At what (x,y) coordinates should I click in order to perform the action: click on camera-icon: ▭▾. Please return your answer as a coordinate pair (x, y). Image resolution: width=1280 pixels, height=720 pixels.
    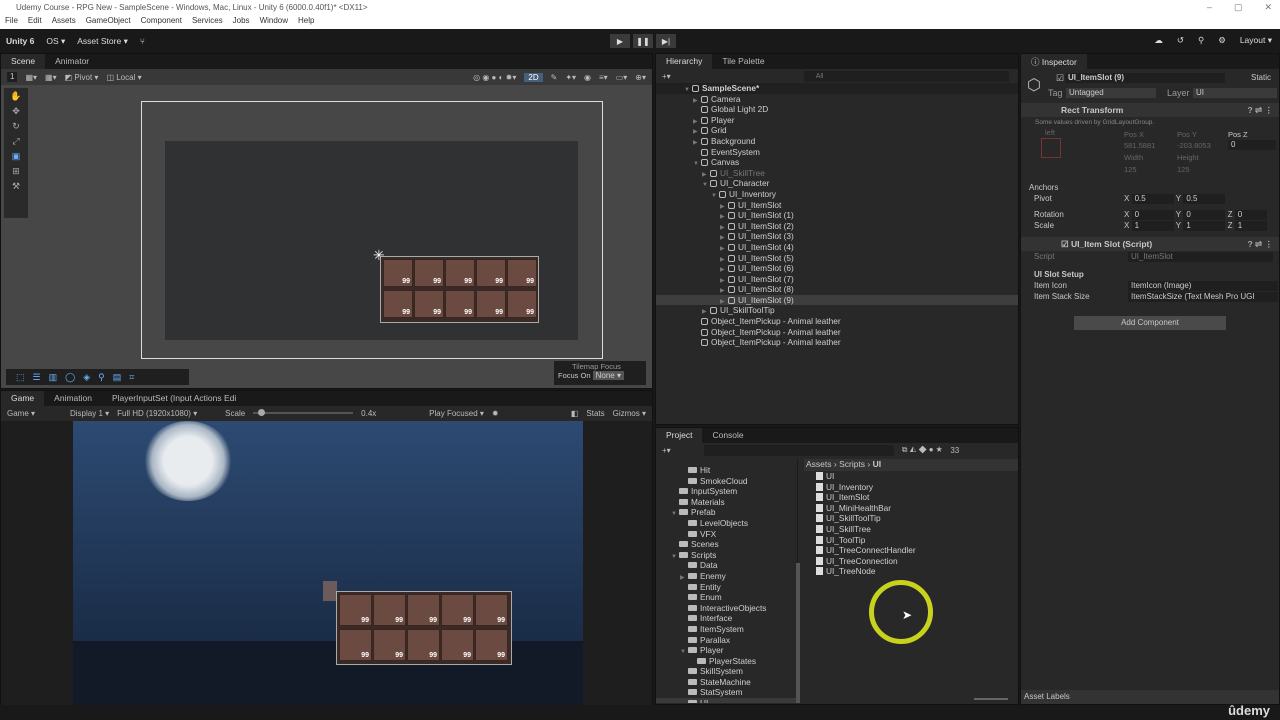
    Looking at the image, I should click on (622, 77).